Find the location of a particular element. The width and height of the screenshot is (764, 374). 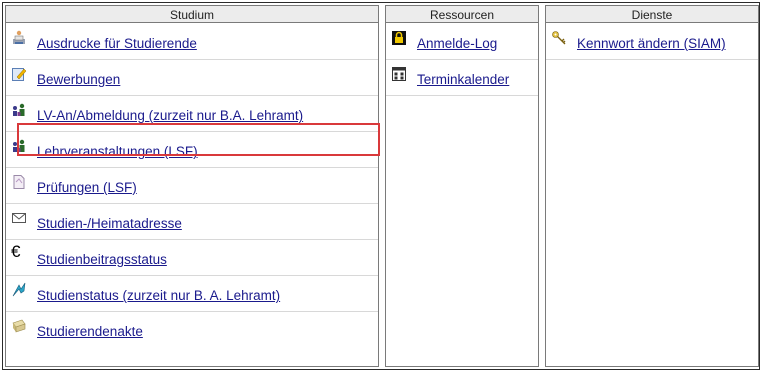

list-item: Lehrveranstaltungen (LSF) is located at coordinates (192, 150).